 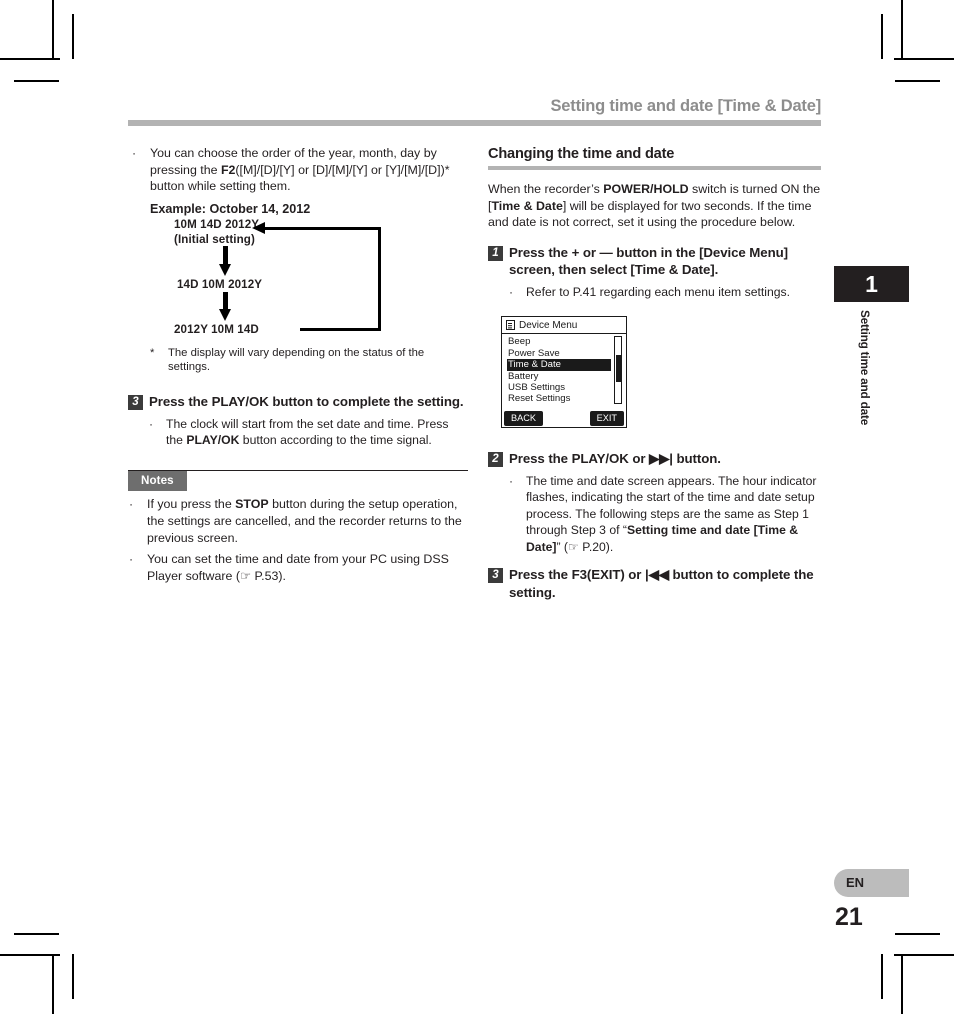 I want to click on cropmark-bl-outer-h, so click(x=30, y=955).